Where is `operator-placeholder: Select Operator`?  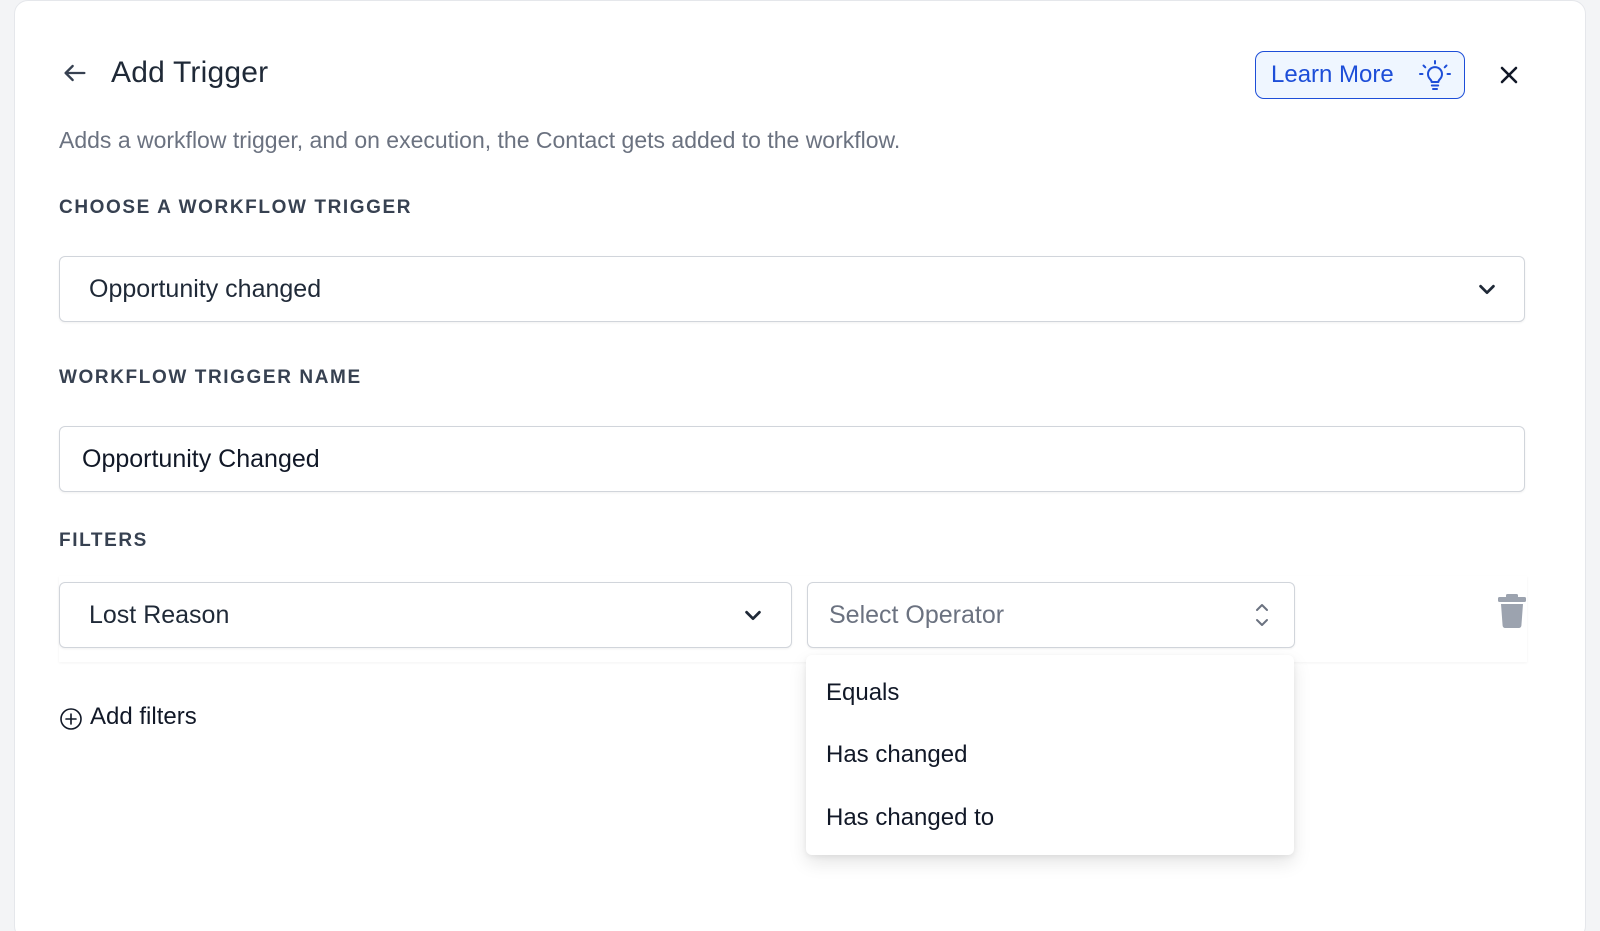 operator-placeholder: Select Operator is located at coordinates (917, 615).